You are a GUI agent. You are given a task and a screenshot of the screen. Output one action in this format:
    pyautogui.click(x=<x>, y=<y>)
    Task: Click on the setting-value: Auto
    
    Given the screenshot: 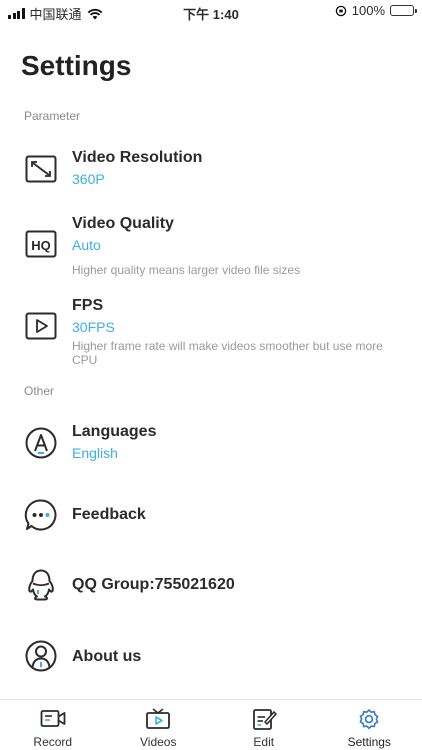 What is the action you would take?
    pyautogui.click(x=86, y=245)
    